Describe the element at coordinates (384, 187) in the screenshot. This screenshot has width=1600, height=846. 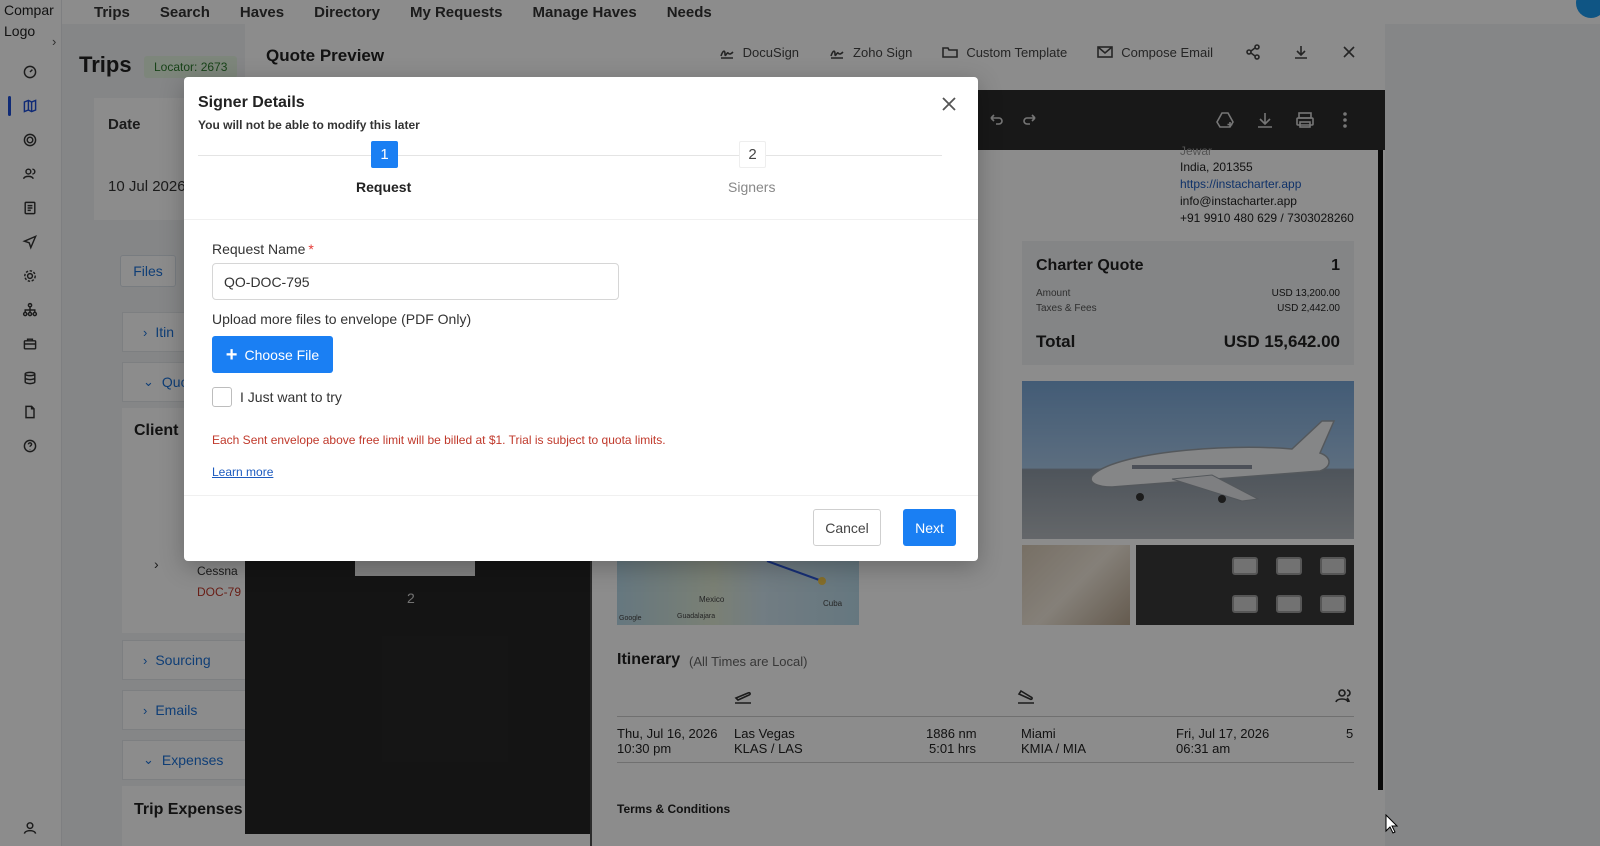
I see `step-1-label: Request` at that location.